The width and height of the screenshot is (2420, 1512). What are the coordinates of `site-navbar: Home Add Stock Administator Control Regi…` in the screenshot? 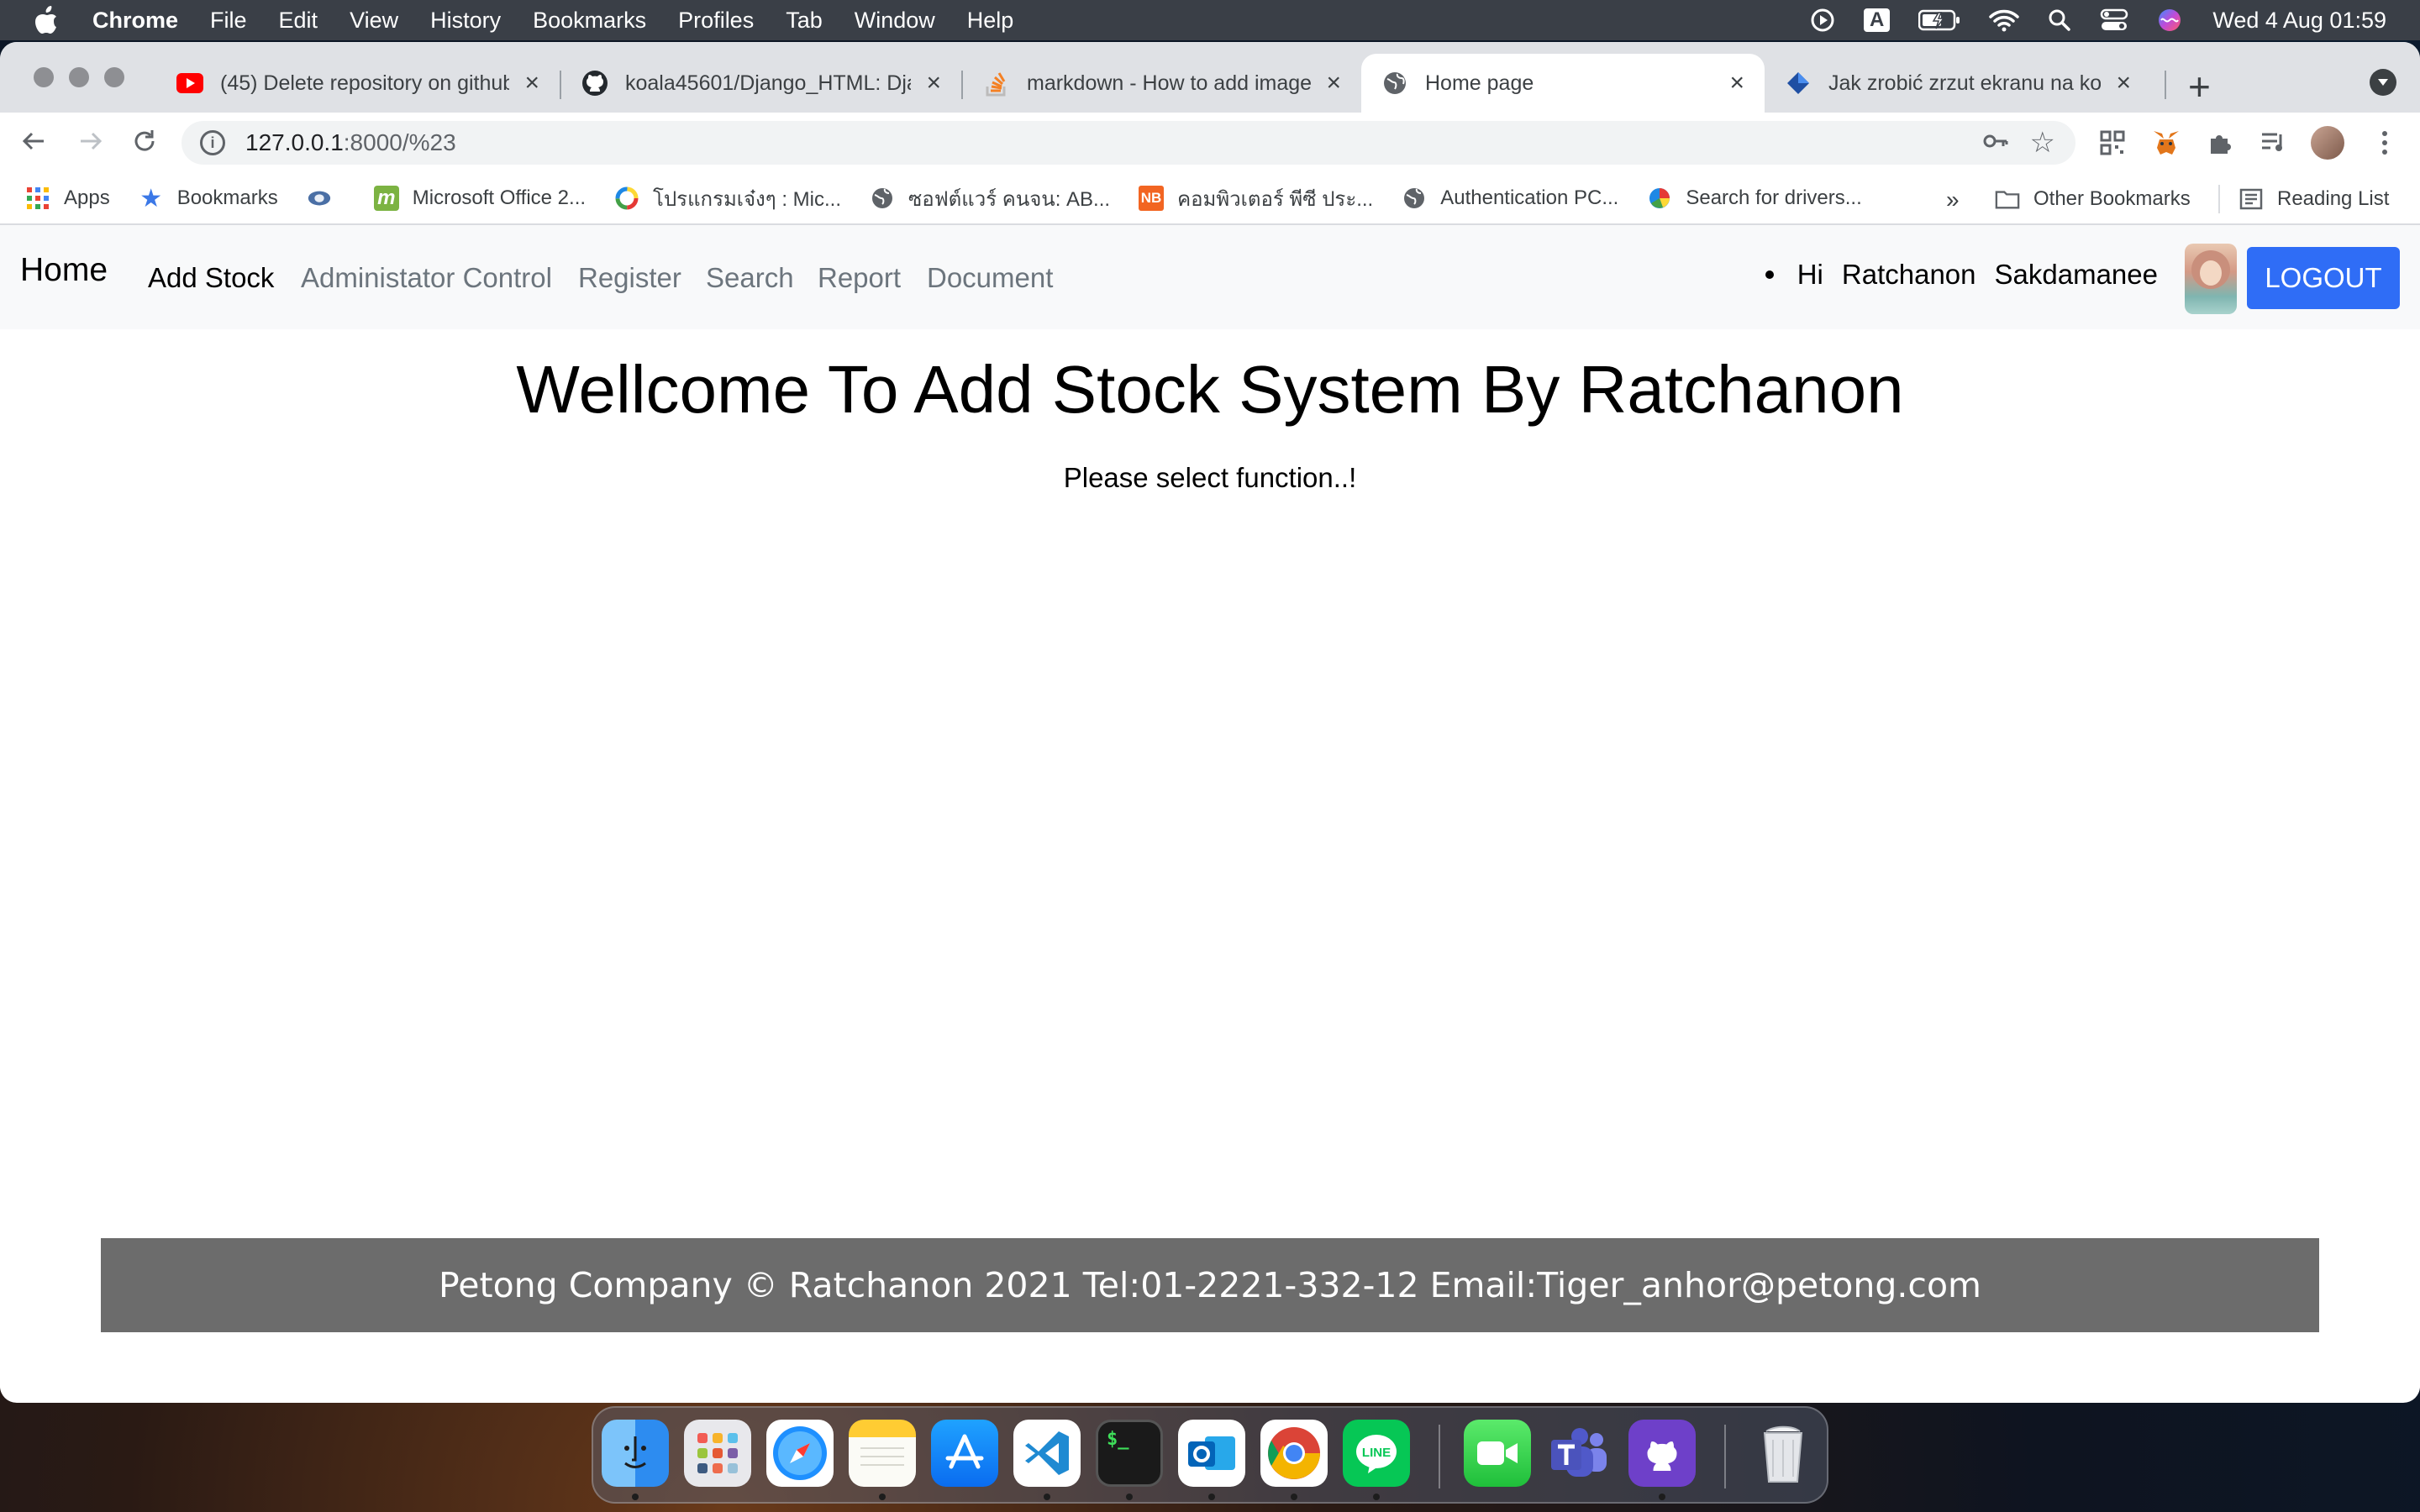 It's located at (1210, 277).